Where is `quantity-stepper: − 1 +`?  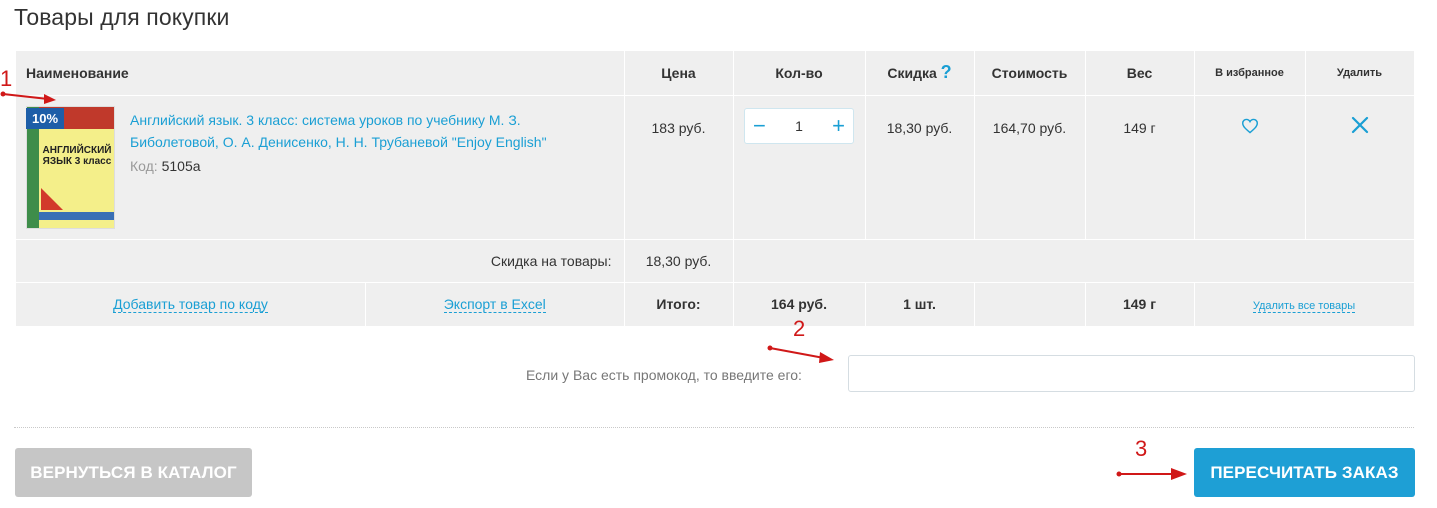
quantity-stepper: − 1 + is located at coordinates (799, 125).